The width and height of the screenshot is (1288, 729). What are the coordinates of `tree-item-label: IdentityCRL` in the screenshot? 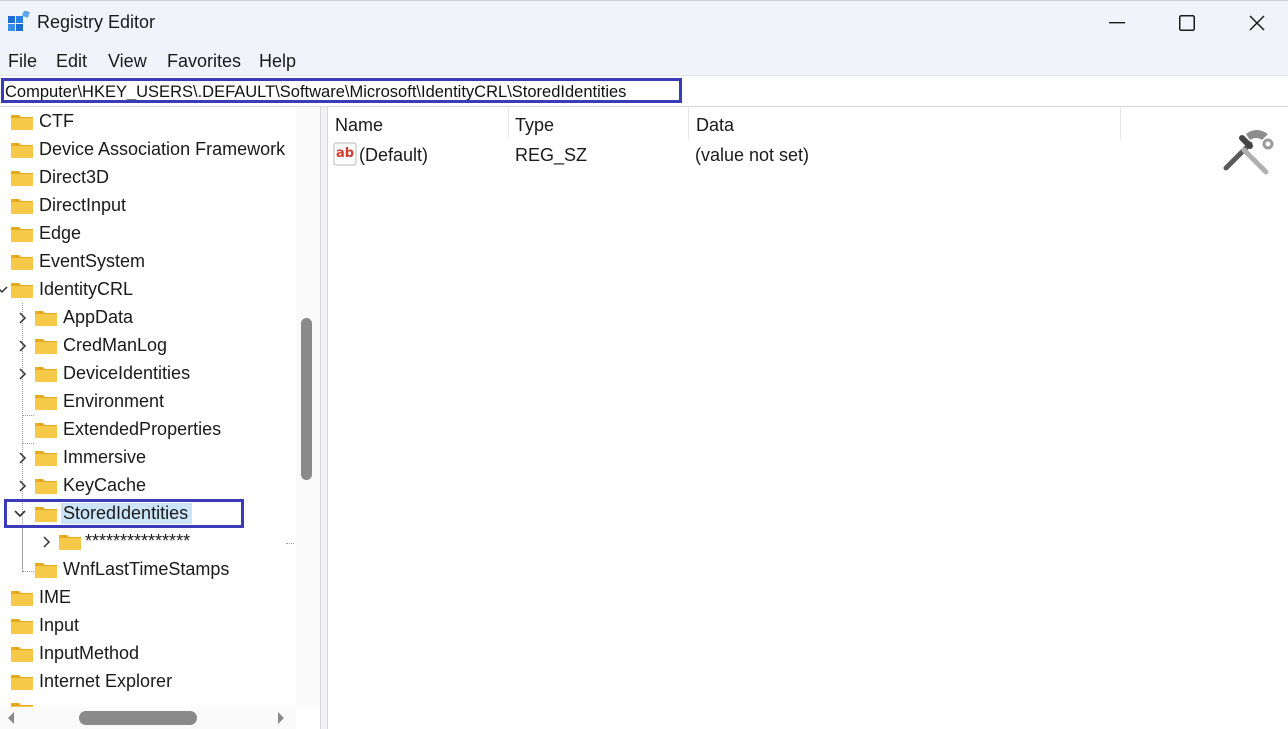 It's located at (86, 289).